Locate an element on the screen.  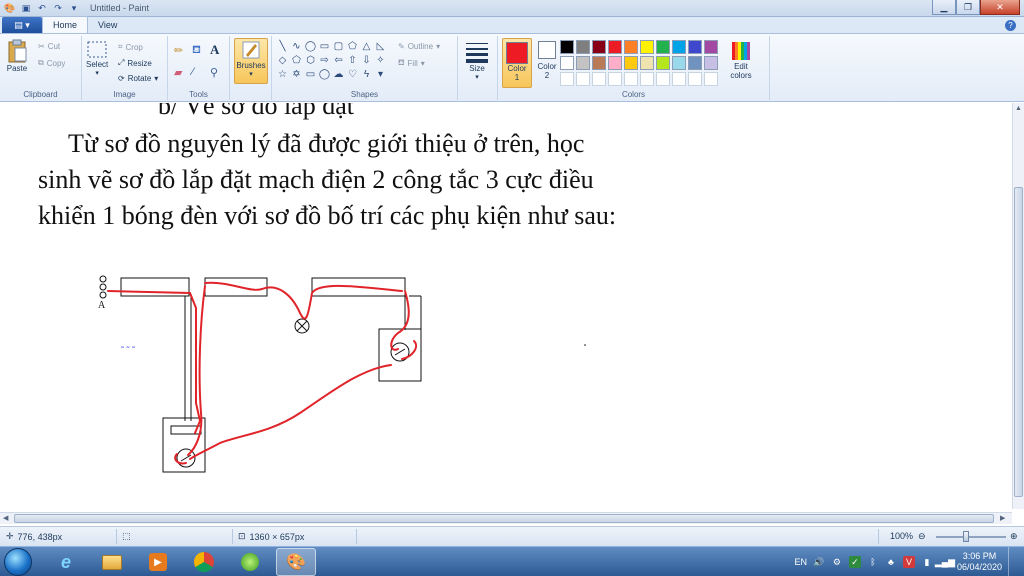
edit-colors-button: Edit colors is located at coordinates (741, 60).